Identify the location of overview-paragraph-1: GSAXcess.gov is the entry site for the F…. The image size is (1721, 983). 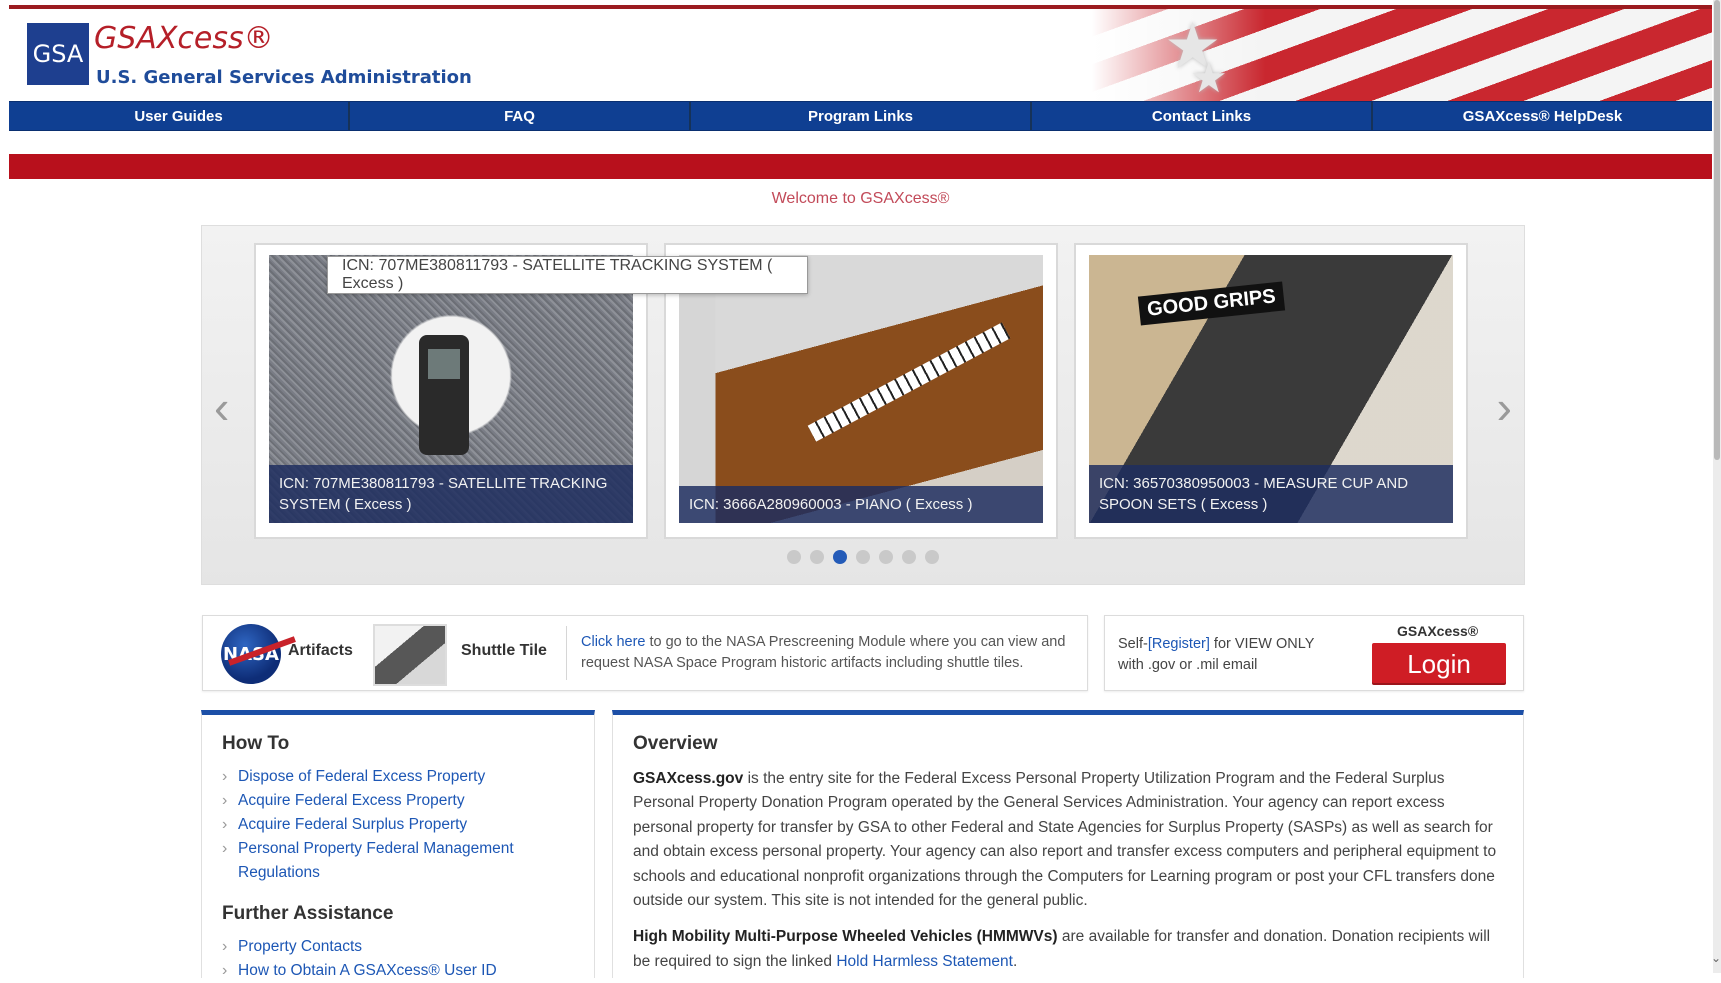
(1066, 840).